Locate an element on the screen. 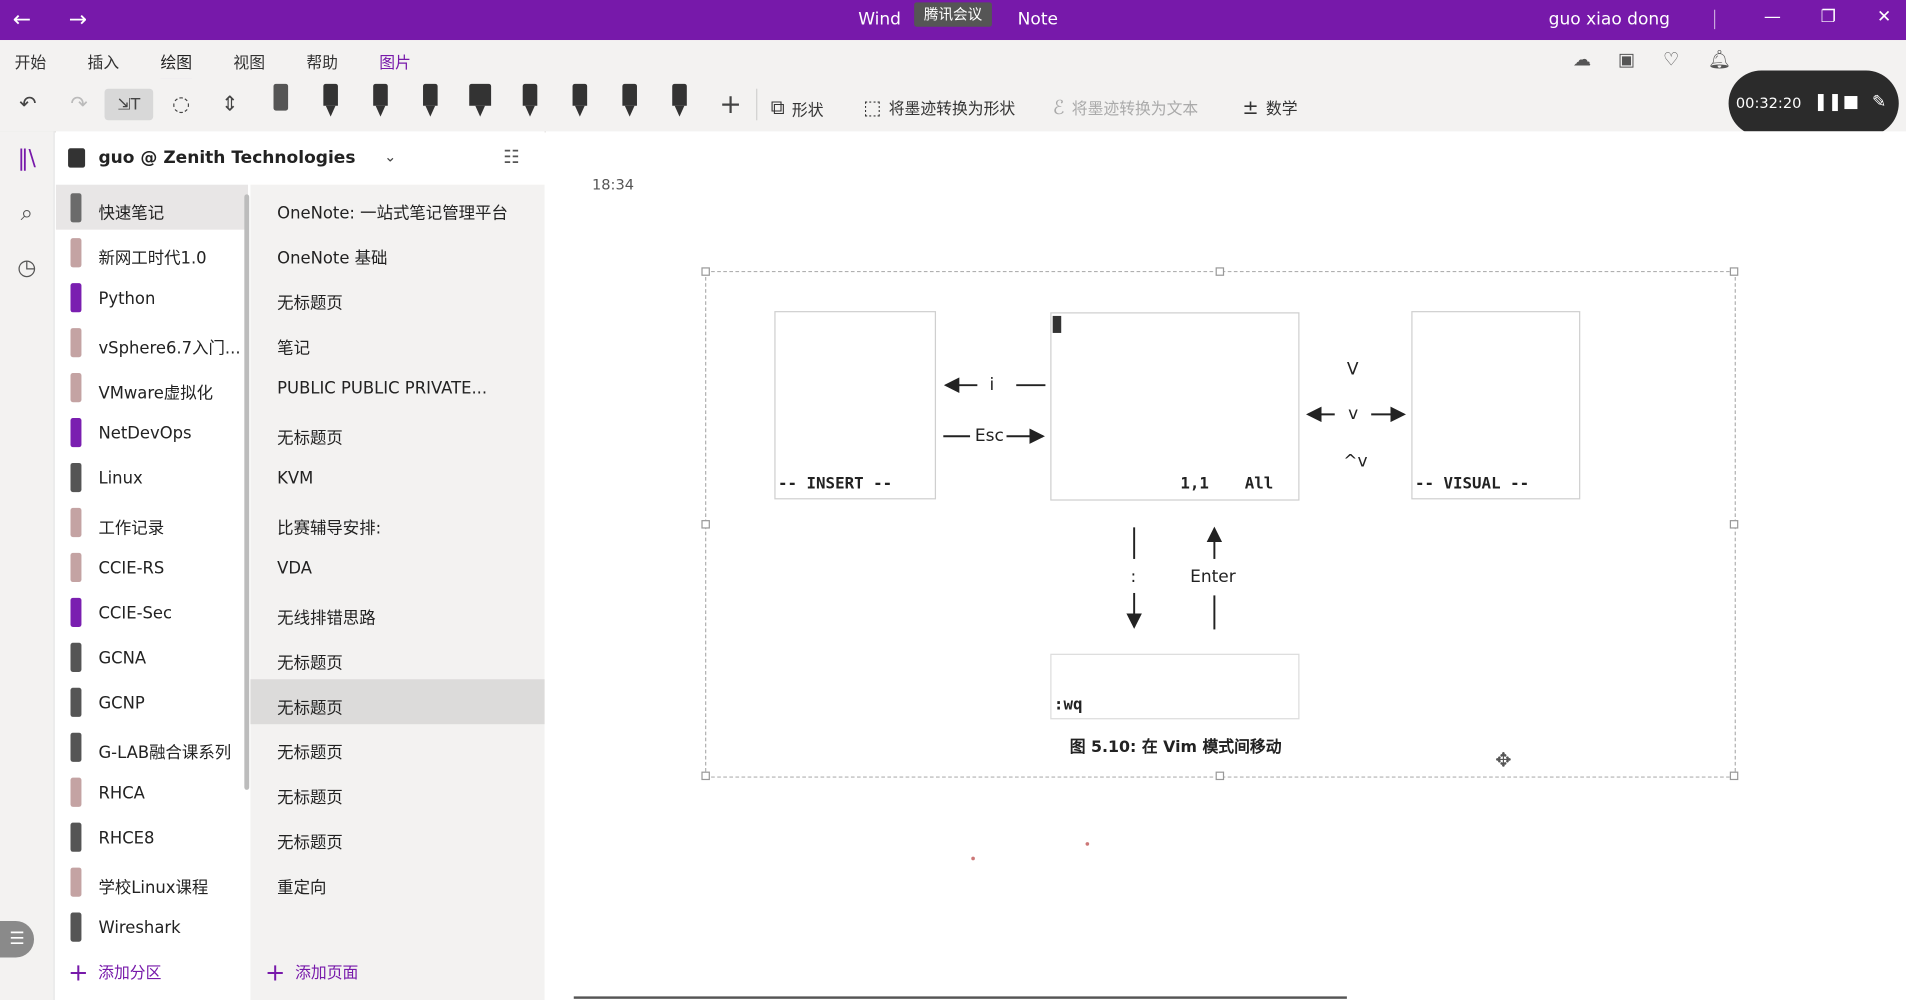  pen-annotate-icon: ✎ is located at coordinates (1879, 101).